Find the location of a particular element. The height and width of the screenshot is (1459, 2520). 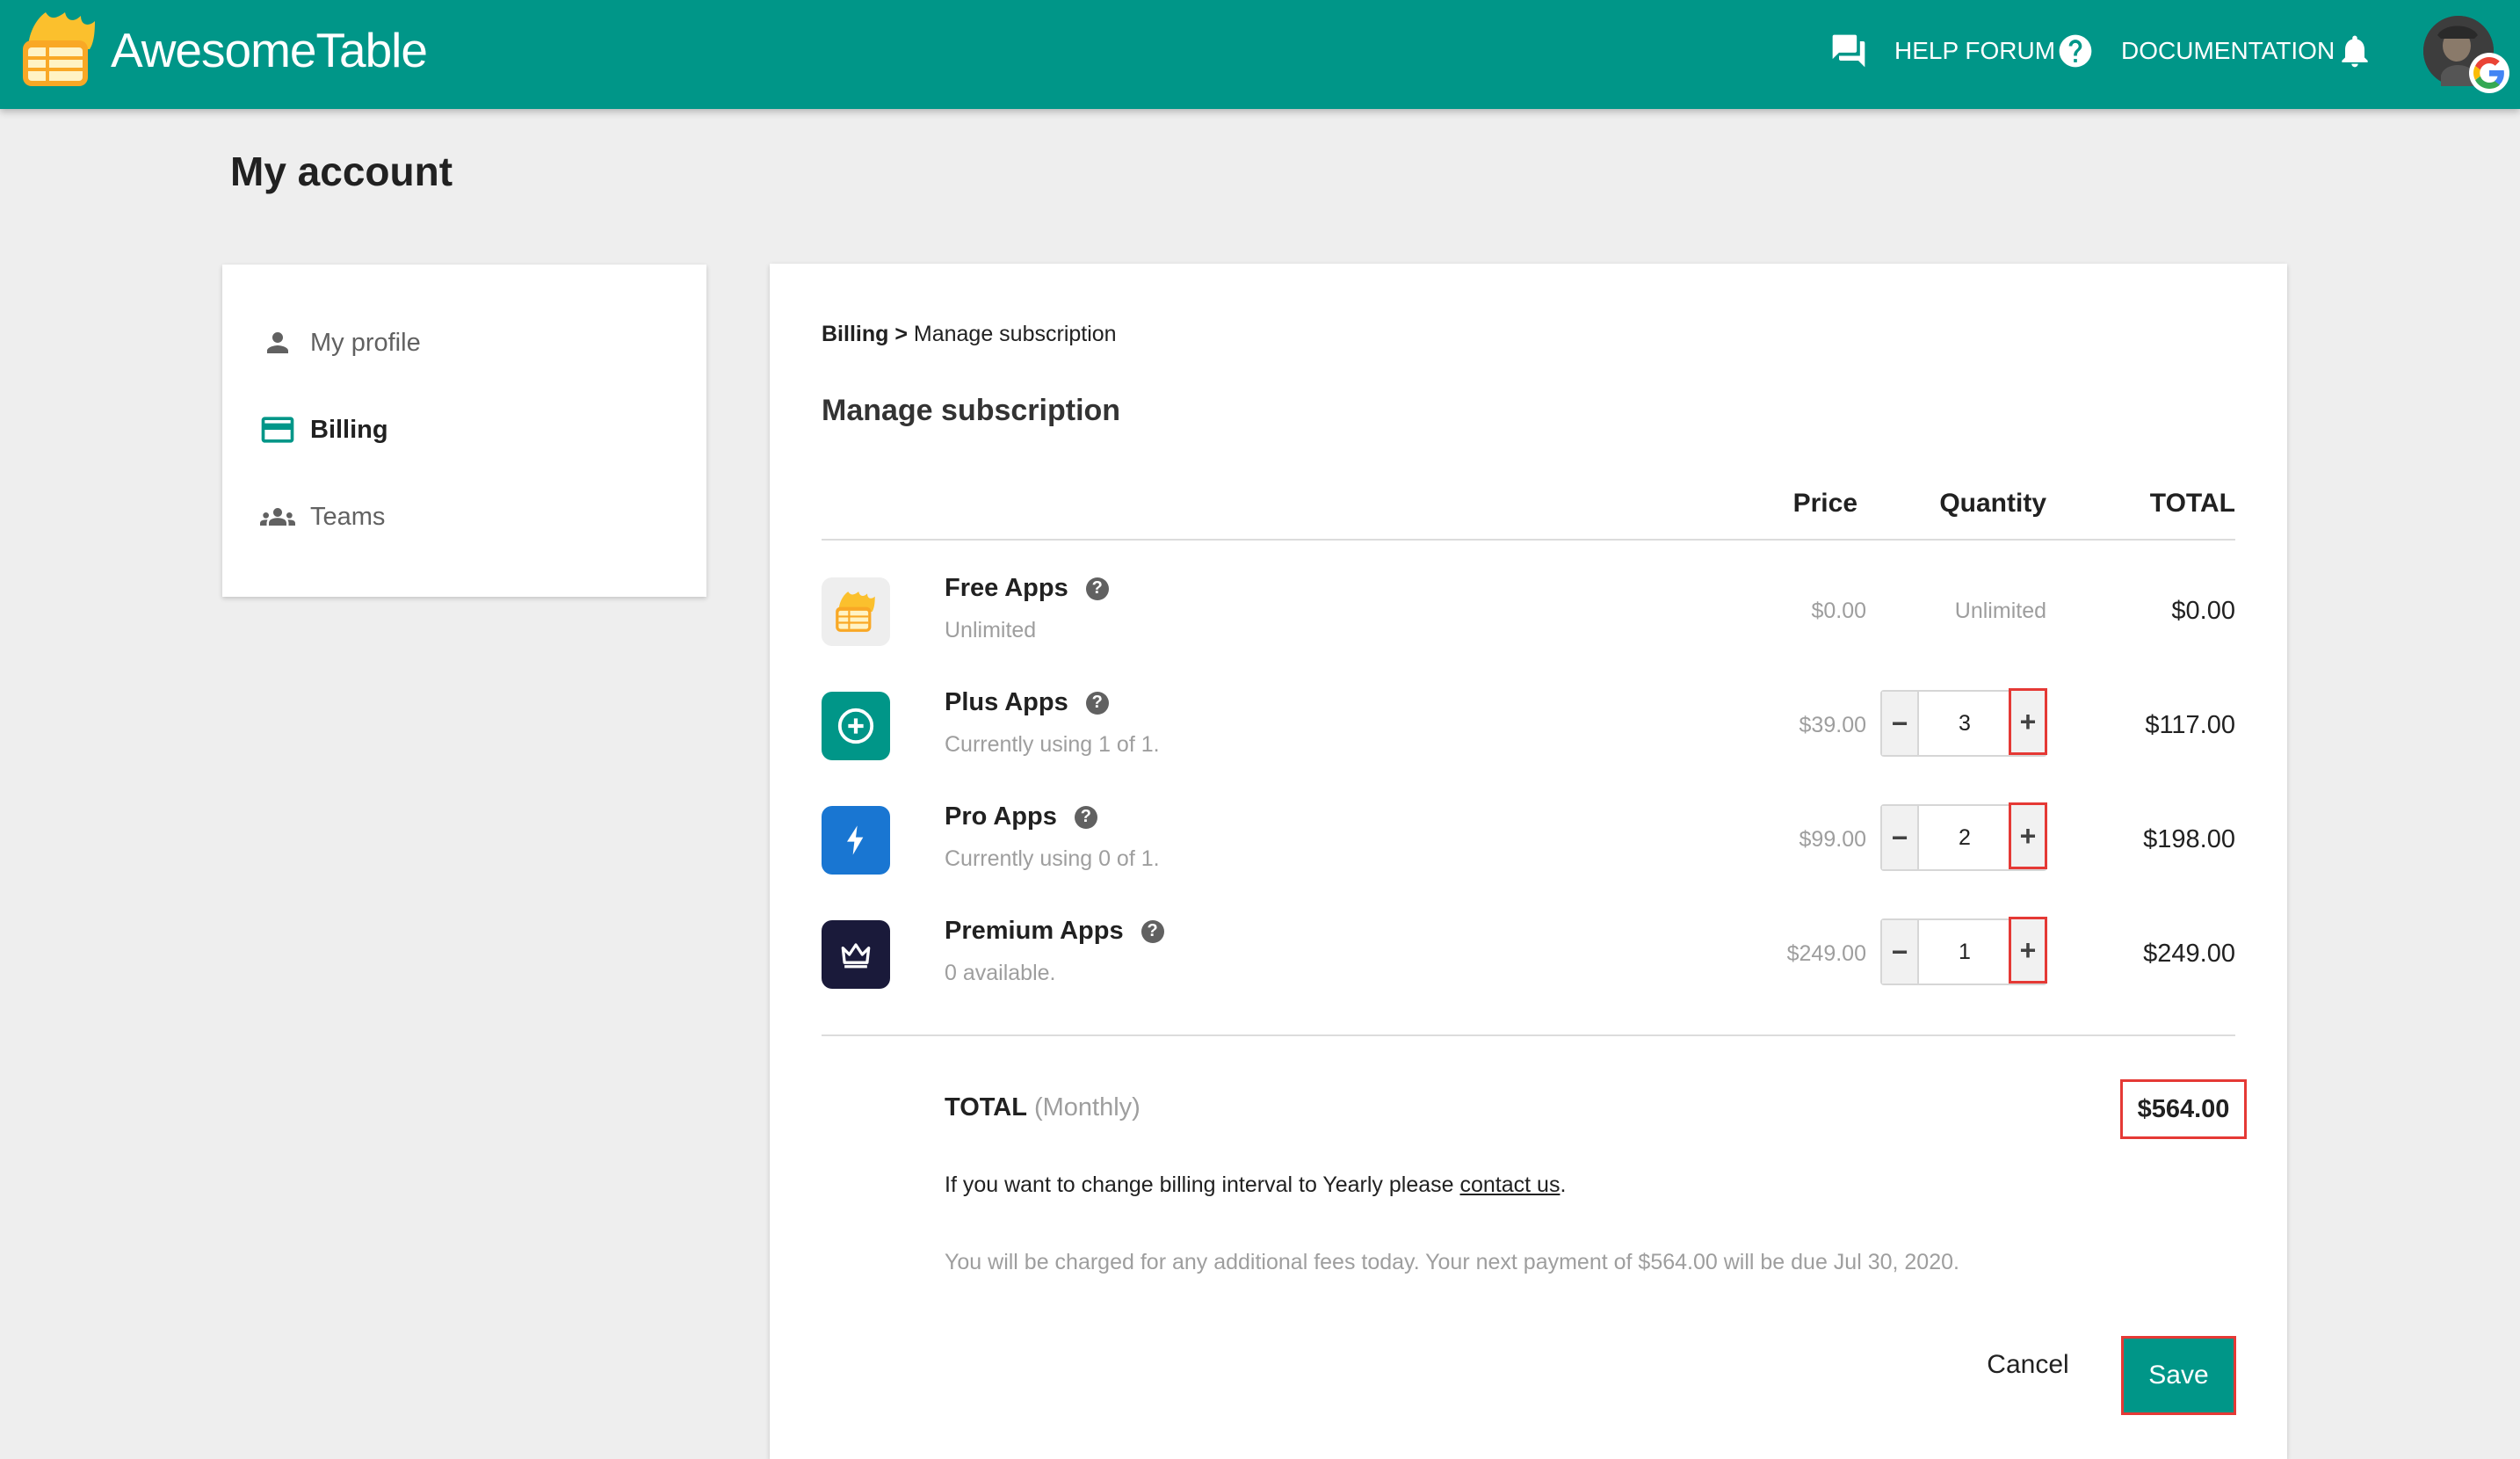

plan-name: Free Apps ? is located at coordinates (1027, 588).